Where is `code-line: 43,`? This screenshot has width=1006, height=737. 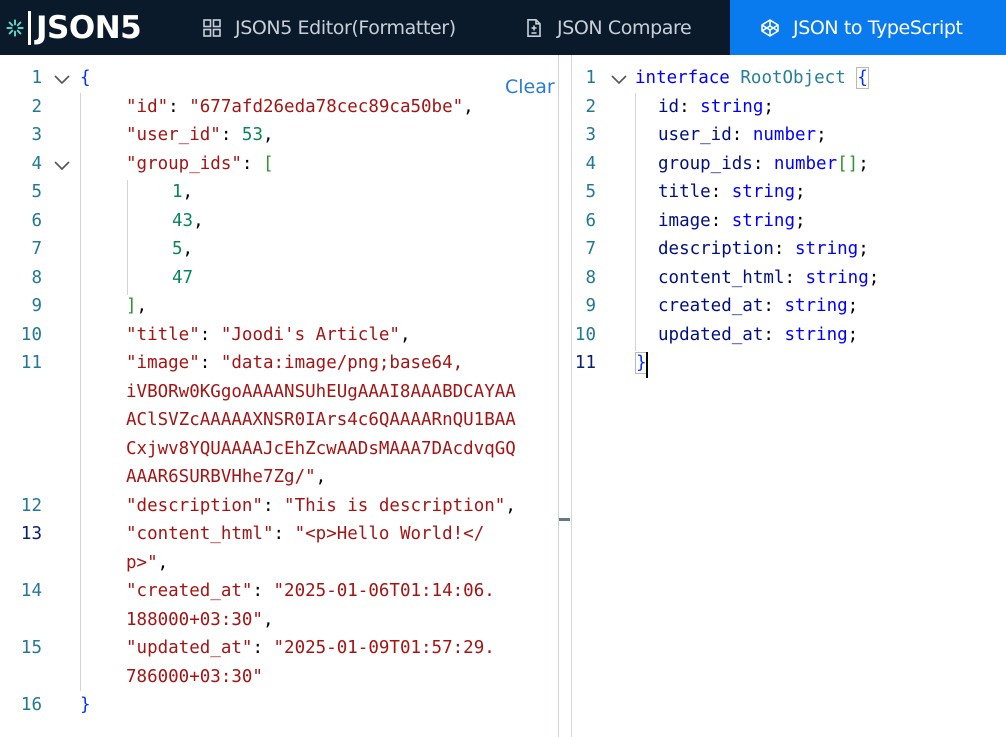
code-line: 43, is located at coordinates (188, 221).